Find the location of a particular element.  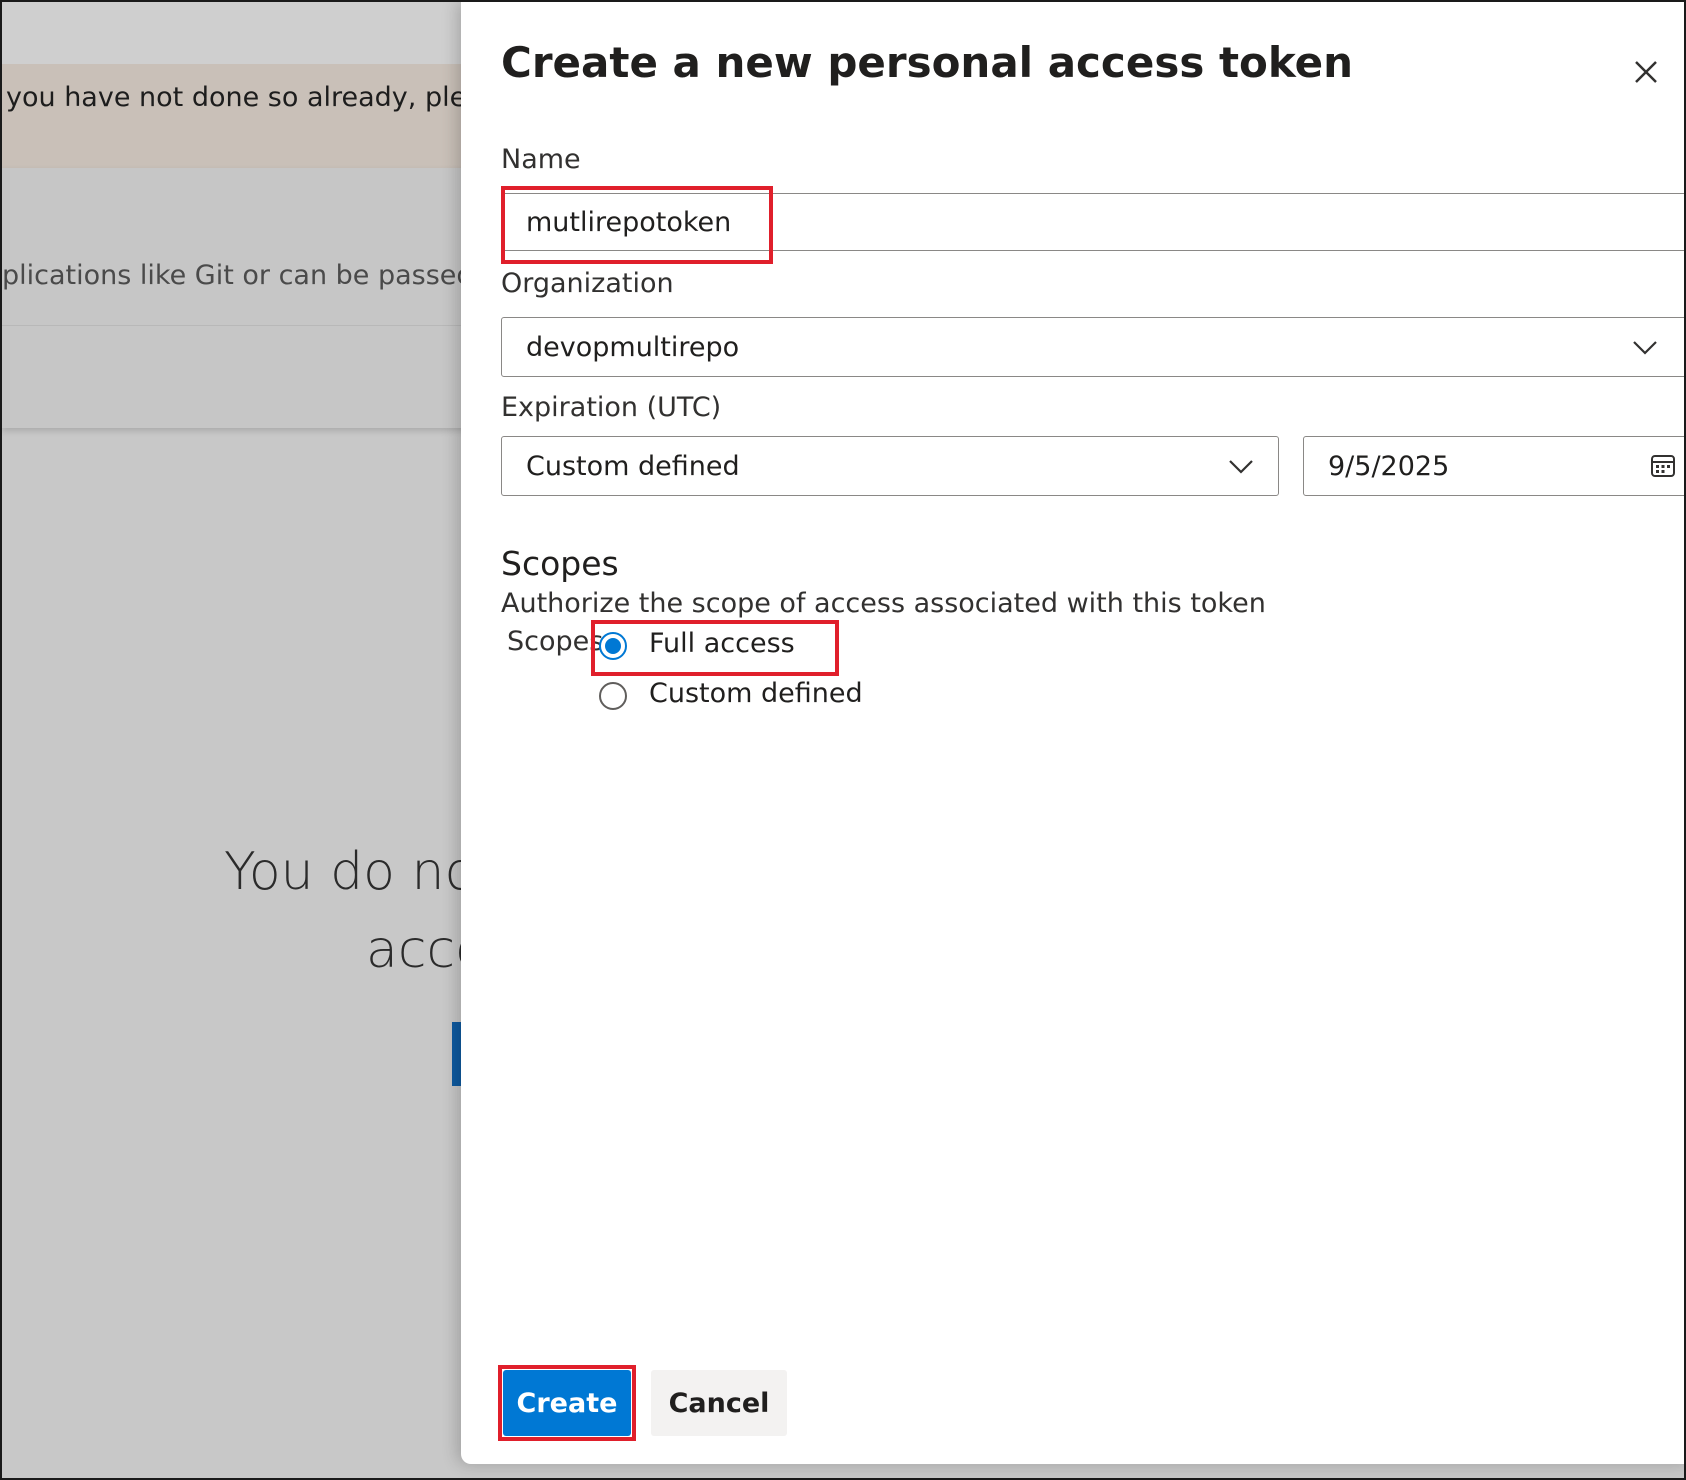

expiration-select: Custom defined is located at coordinates (890, 466).